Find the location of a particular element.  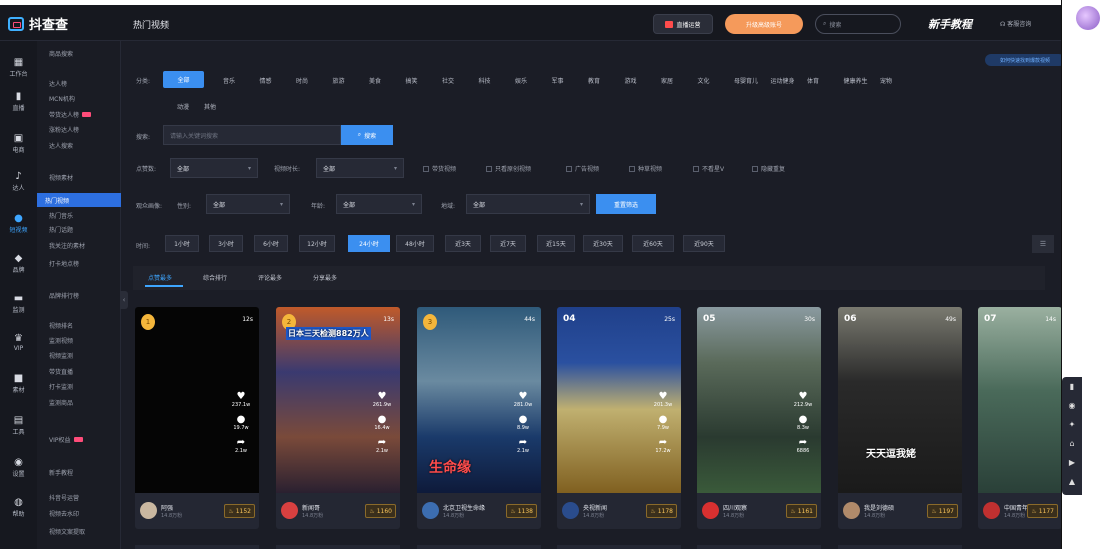

menu-item-6: 视频素材 is located at coordinates (61, 177).